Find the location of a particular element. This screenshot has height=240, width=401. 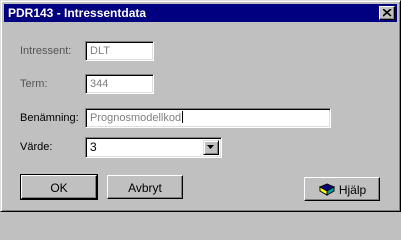

help-button: Hjälp is located at coordinates (342, 189).